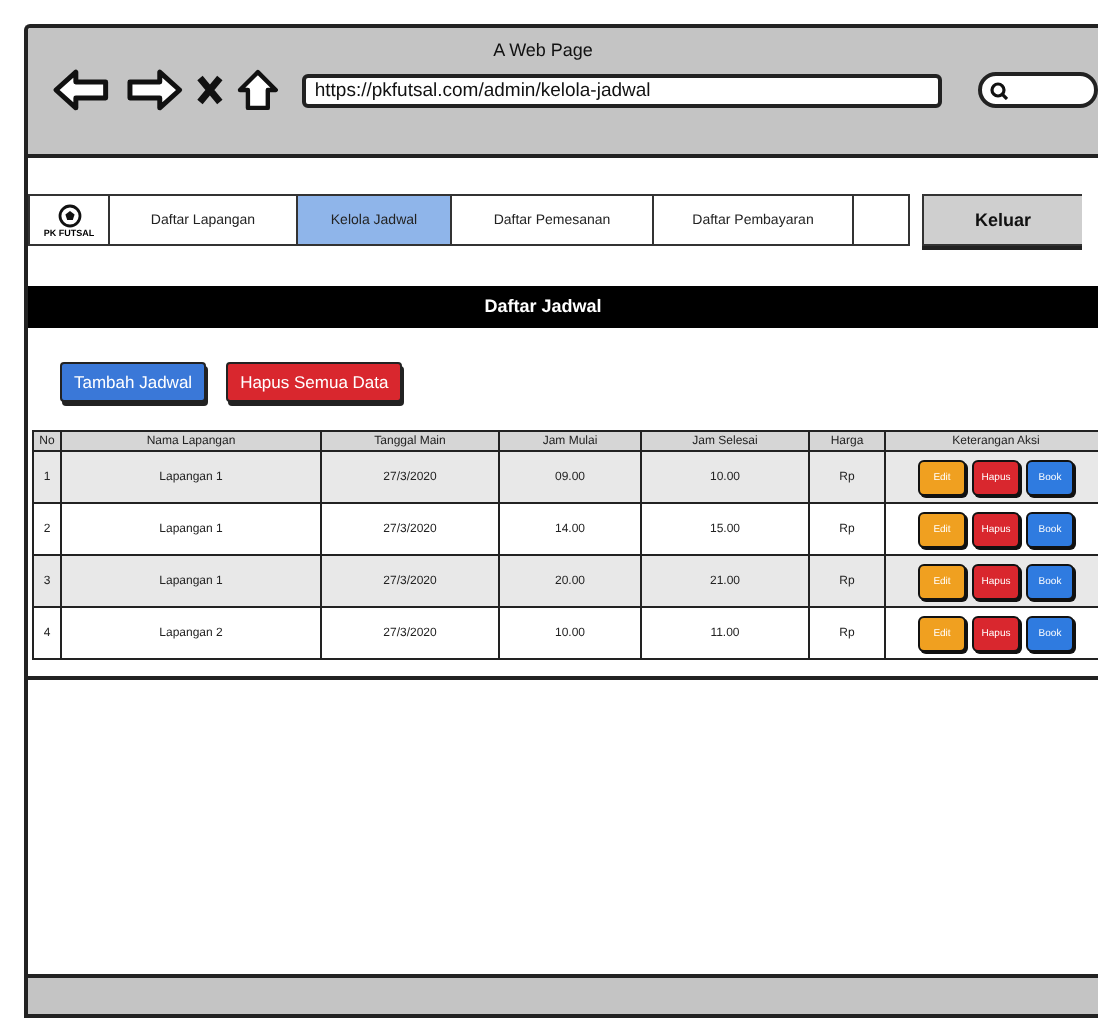  I want to click on back-icon, so click(82, 90).